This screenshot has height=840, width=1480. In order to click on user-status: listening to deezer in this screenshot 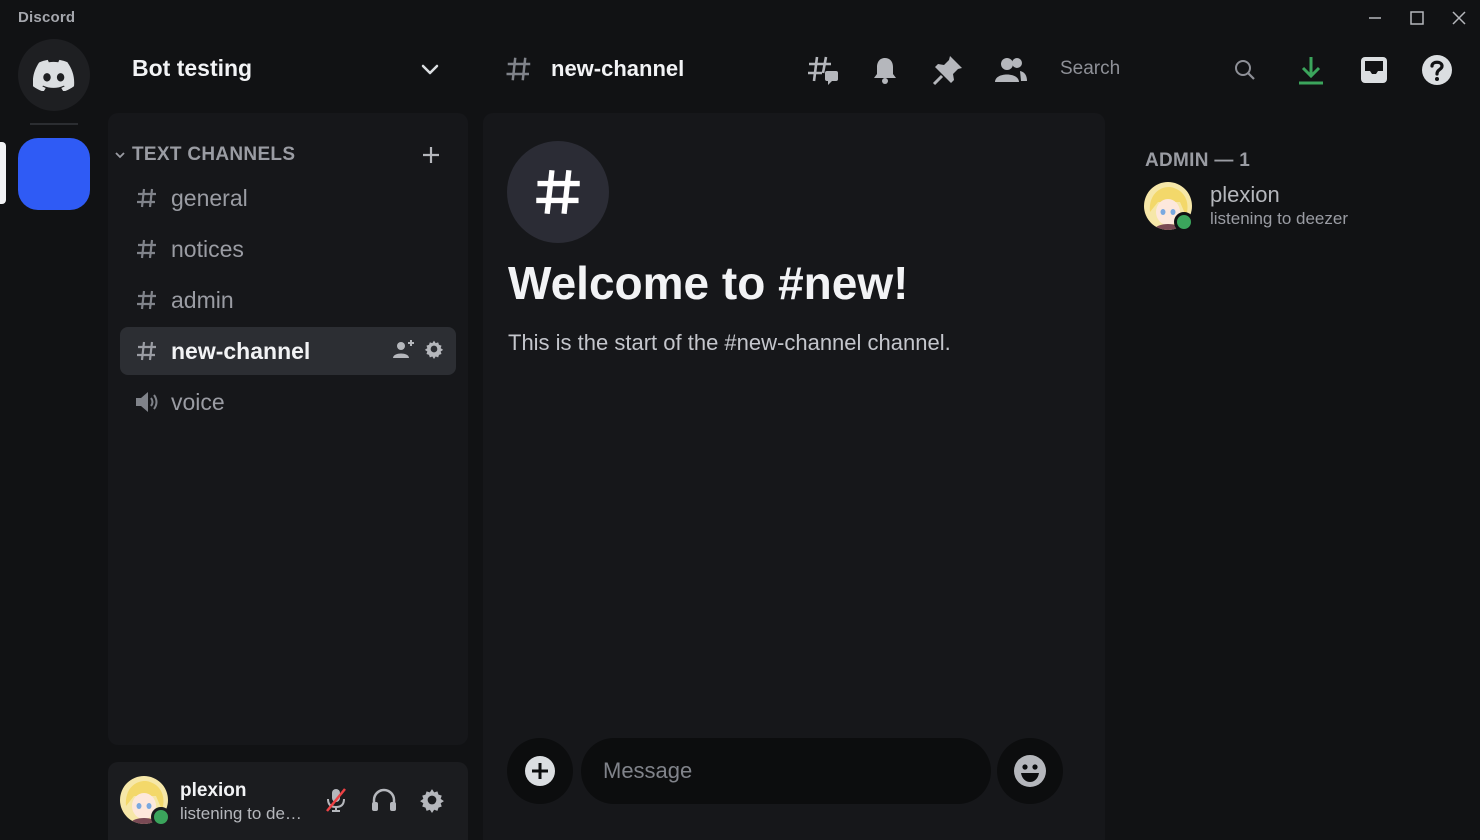, I will do `click(242, 813)`.